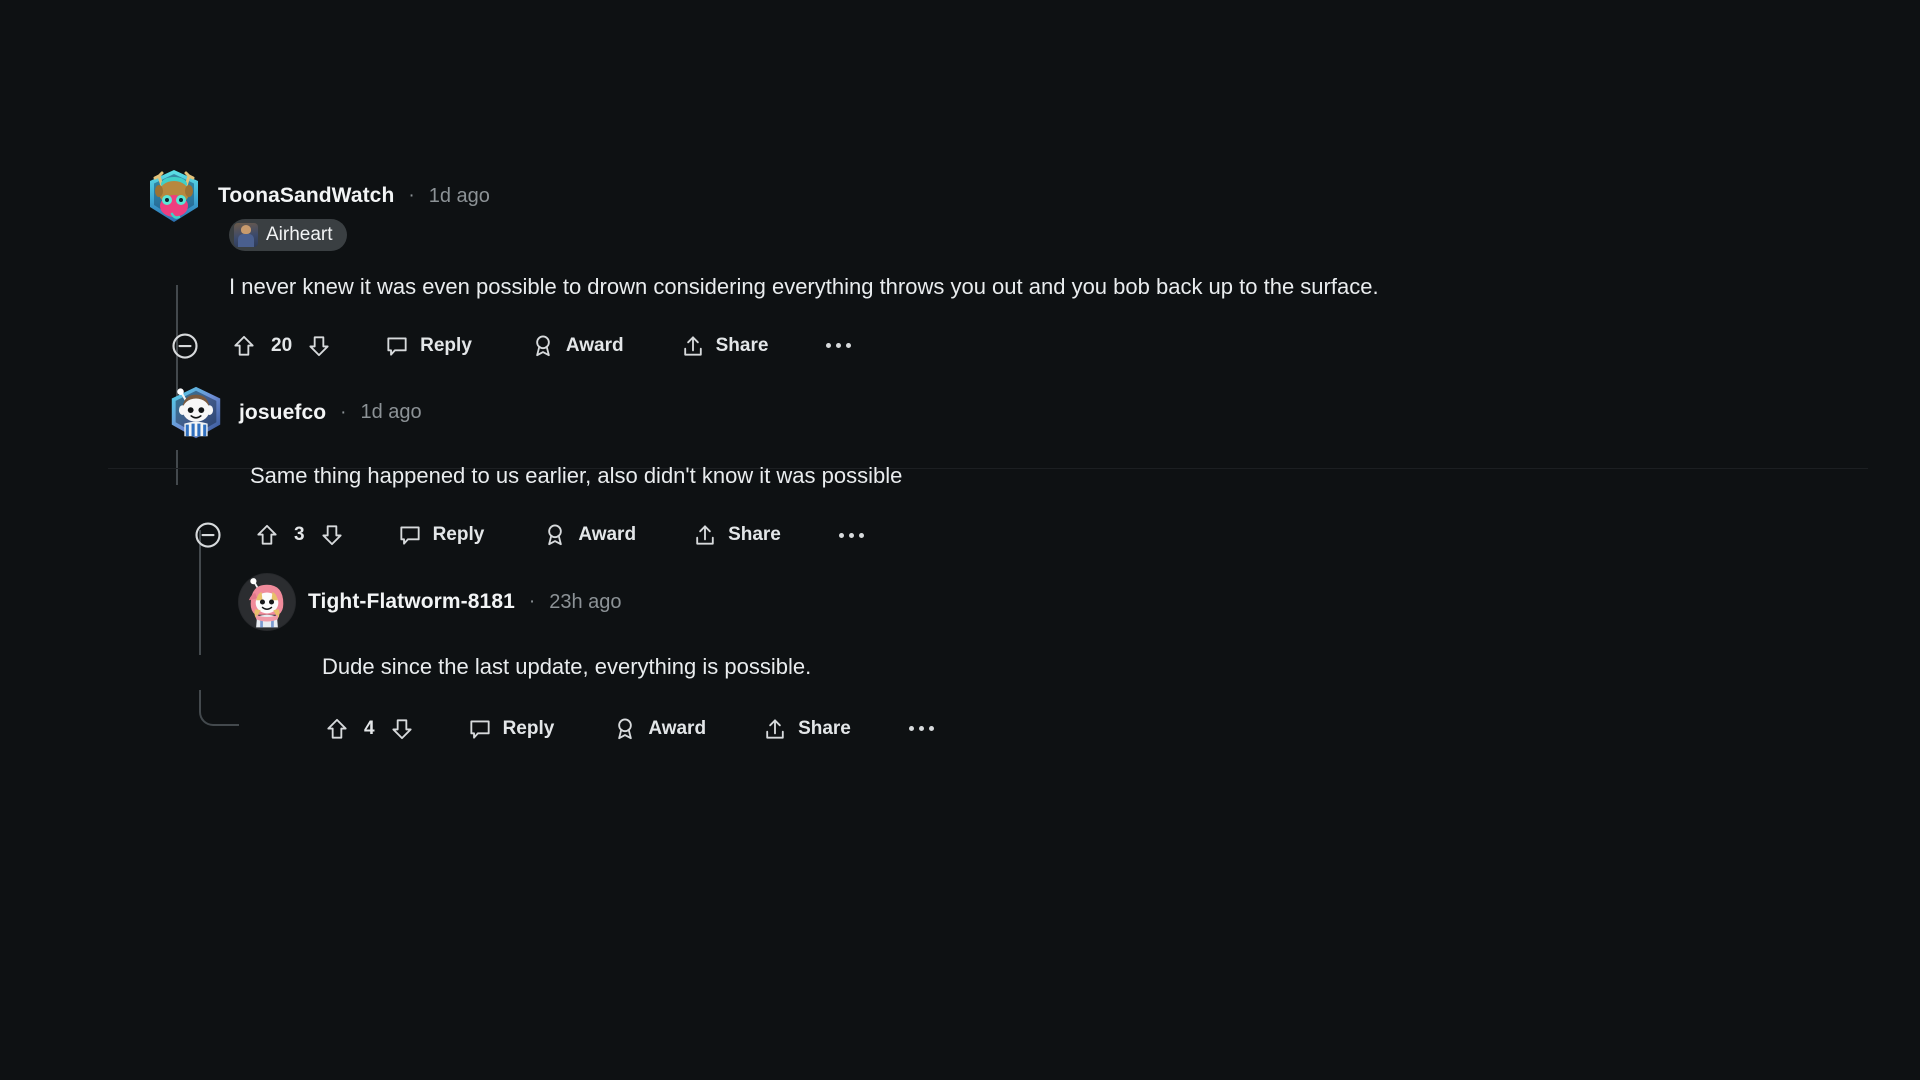 This screenshot has width=1920, height=1080. I want to click on comment-actions: 4 Reply Award Share, so click(1122, 729).